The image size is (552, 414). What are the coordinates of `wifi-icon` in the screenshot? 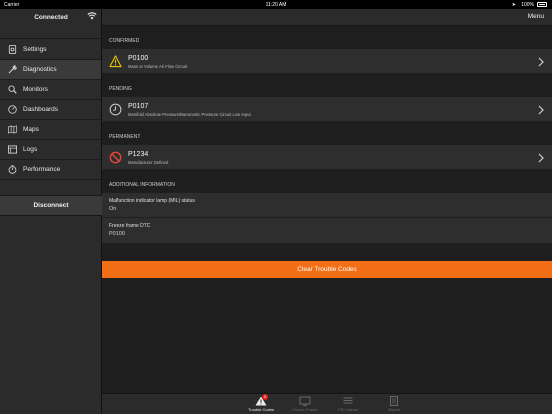 It's located at (92, 16).